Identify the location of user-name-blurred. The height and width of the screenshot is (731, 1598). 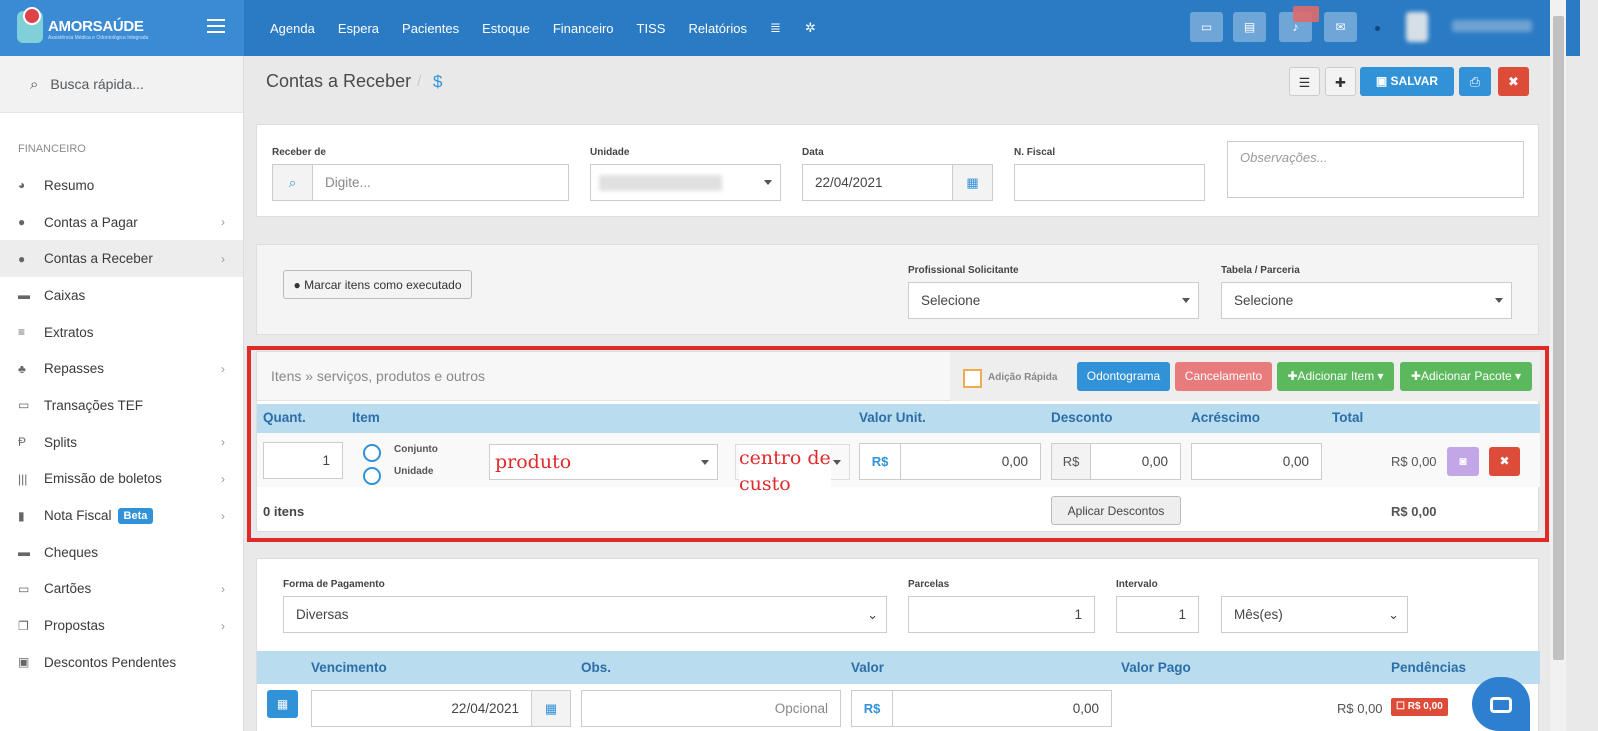
(1492, 26).